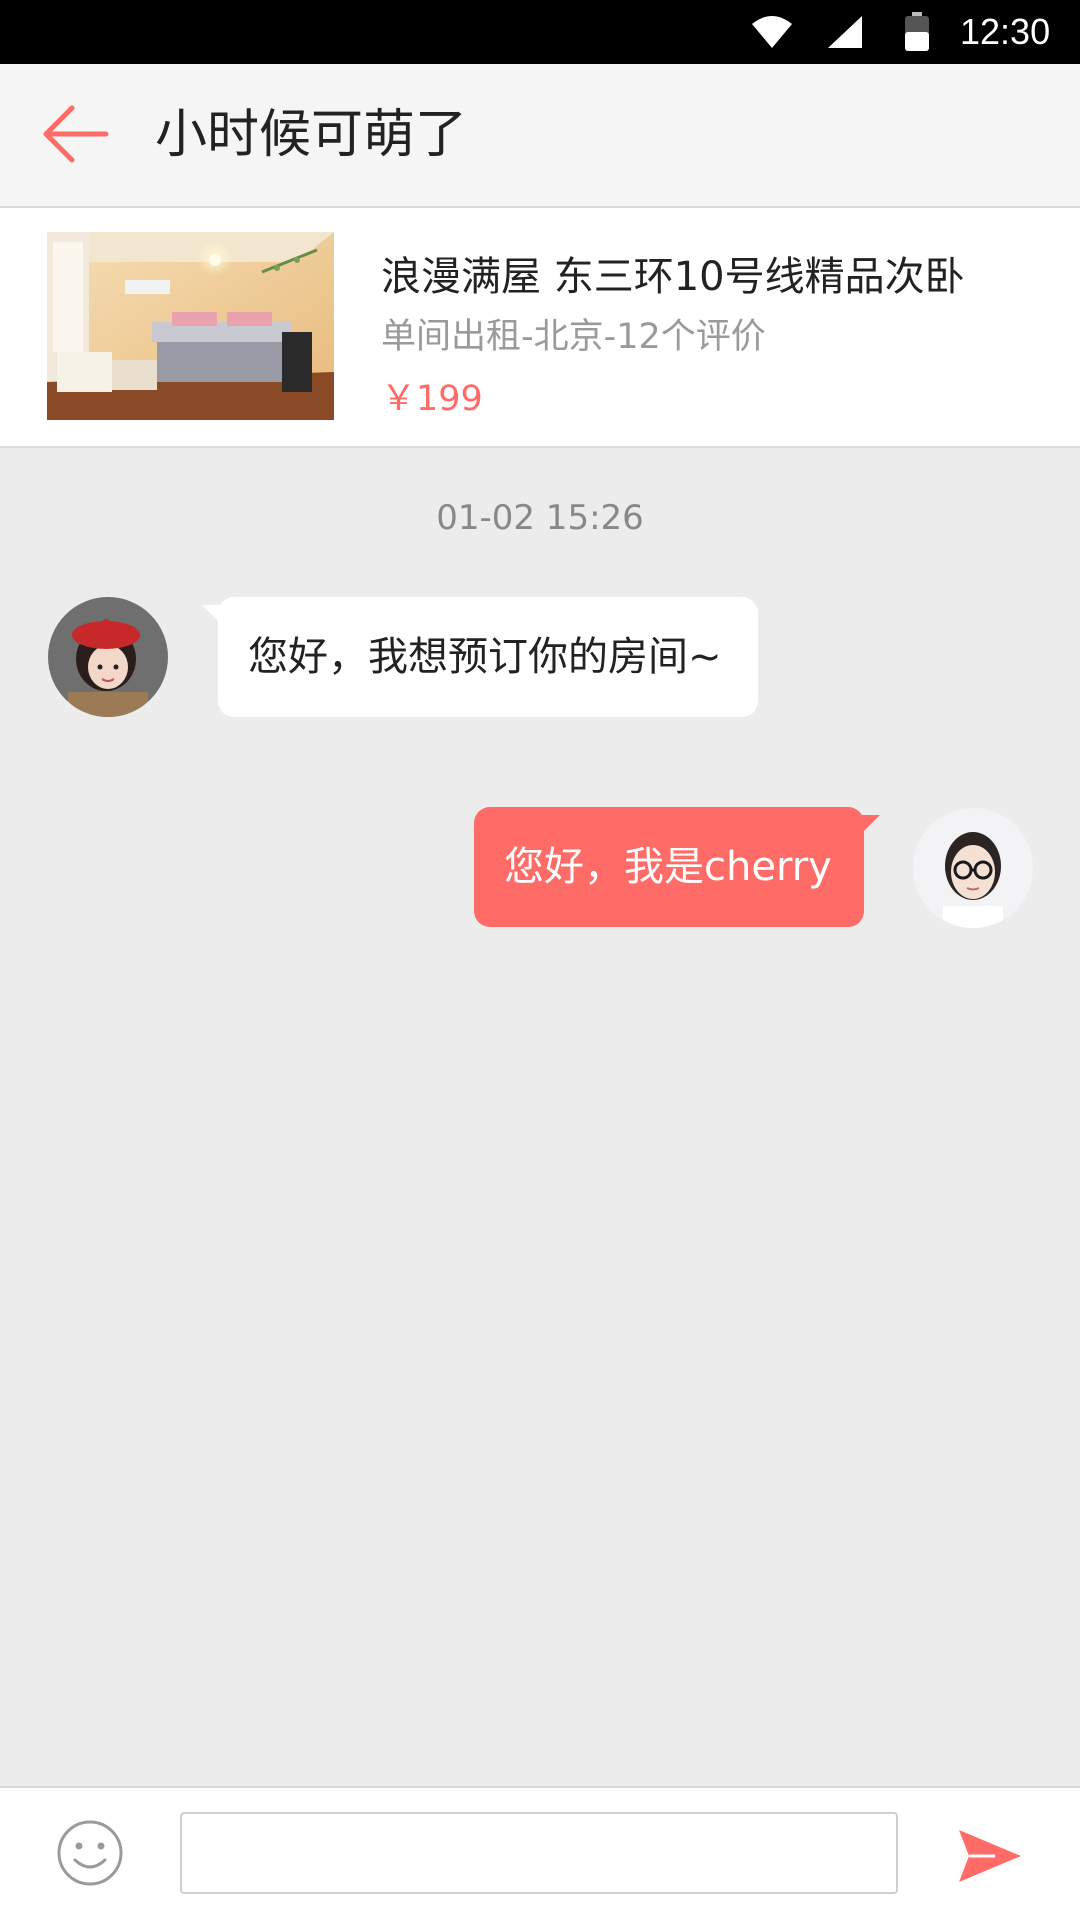 This screenshot has height=1922, width=1080. I want to click on message-bubble-other: 您好，我想预订你的房间~, so click(480, 657).